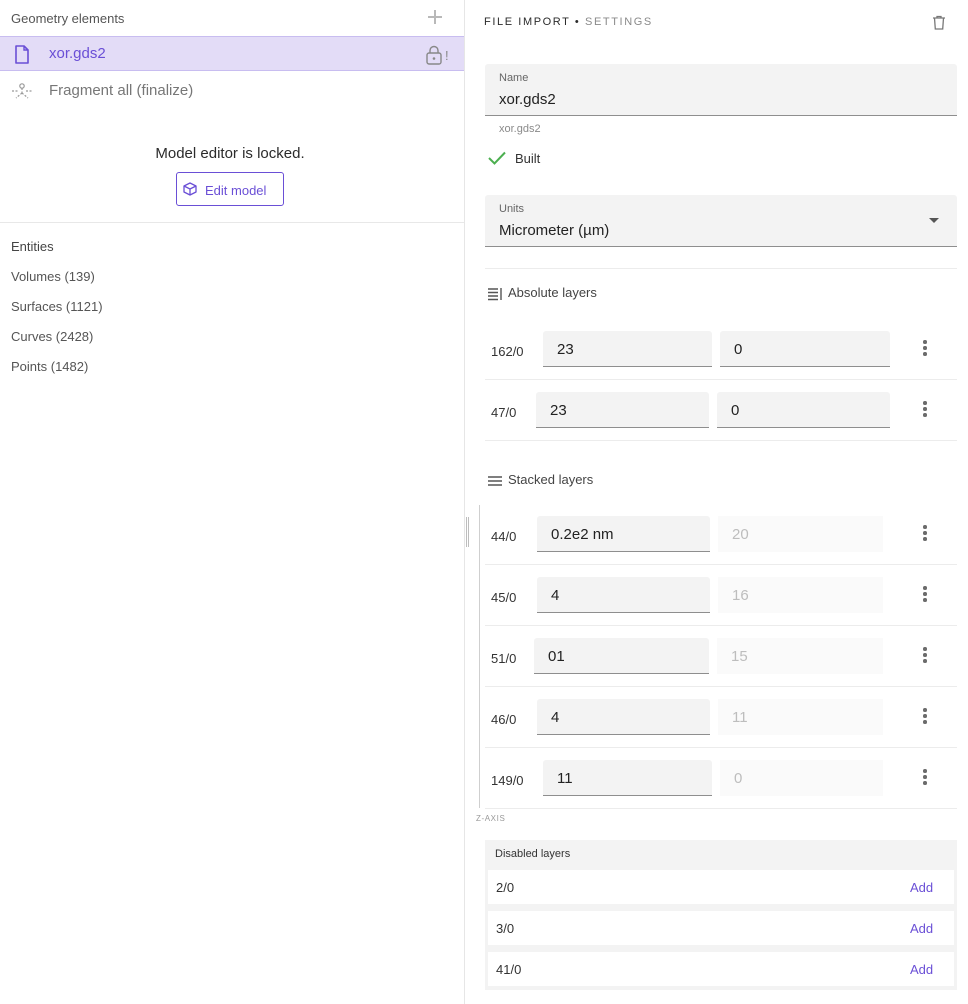  What do you see at coordinates (504, 658) in the screenshot?
I see `layer-id: 51/0` at bounding box center [504, 658].